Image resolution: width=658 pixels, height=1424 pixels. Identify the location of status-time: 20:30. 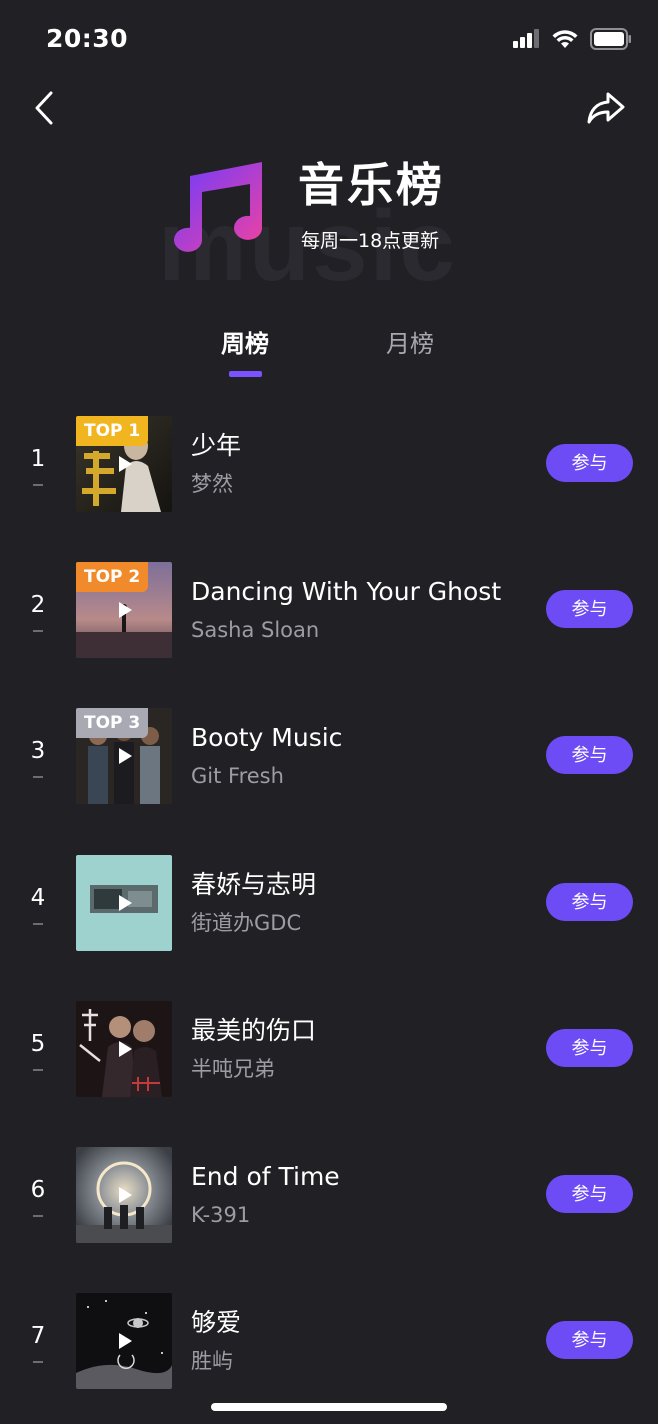
(87, 38).